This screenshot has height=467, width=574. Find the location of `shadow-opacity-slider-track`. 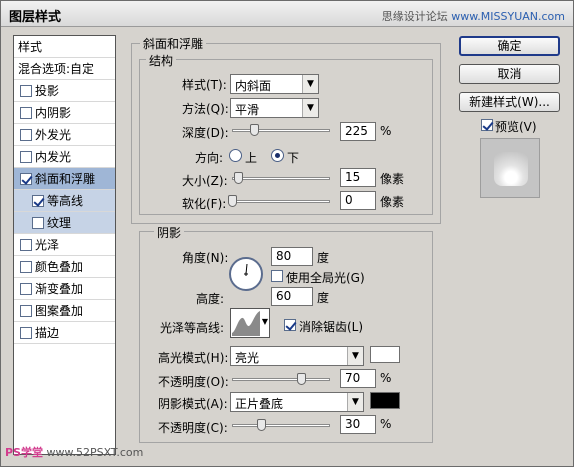

shadow-opacity-slider-track is located at coordinates (281, 425).